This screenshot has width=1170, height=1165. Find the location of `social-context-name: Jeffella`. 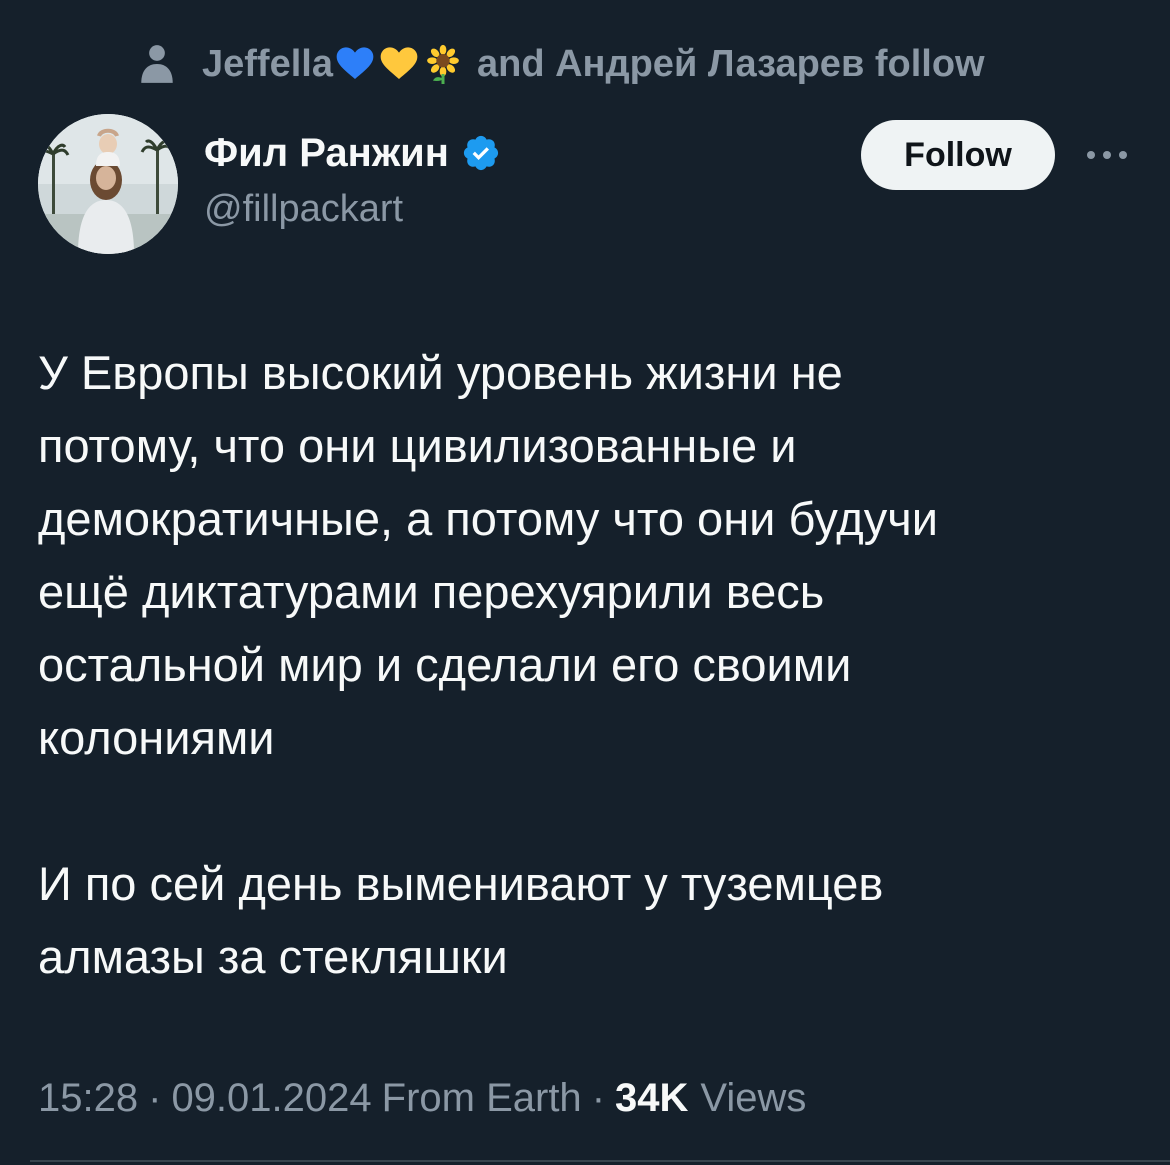

social-context-name: Jeffella is located at coordinates (267, 63).